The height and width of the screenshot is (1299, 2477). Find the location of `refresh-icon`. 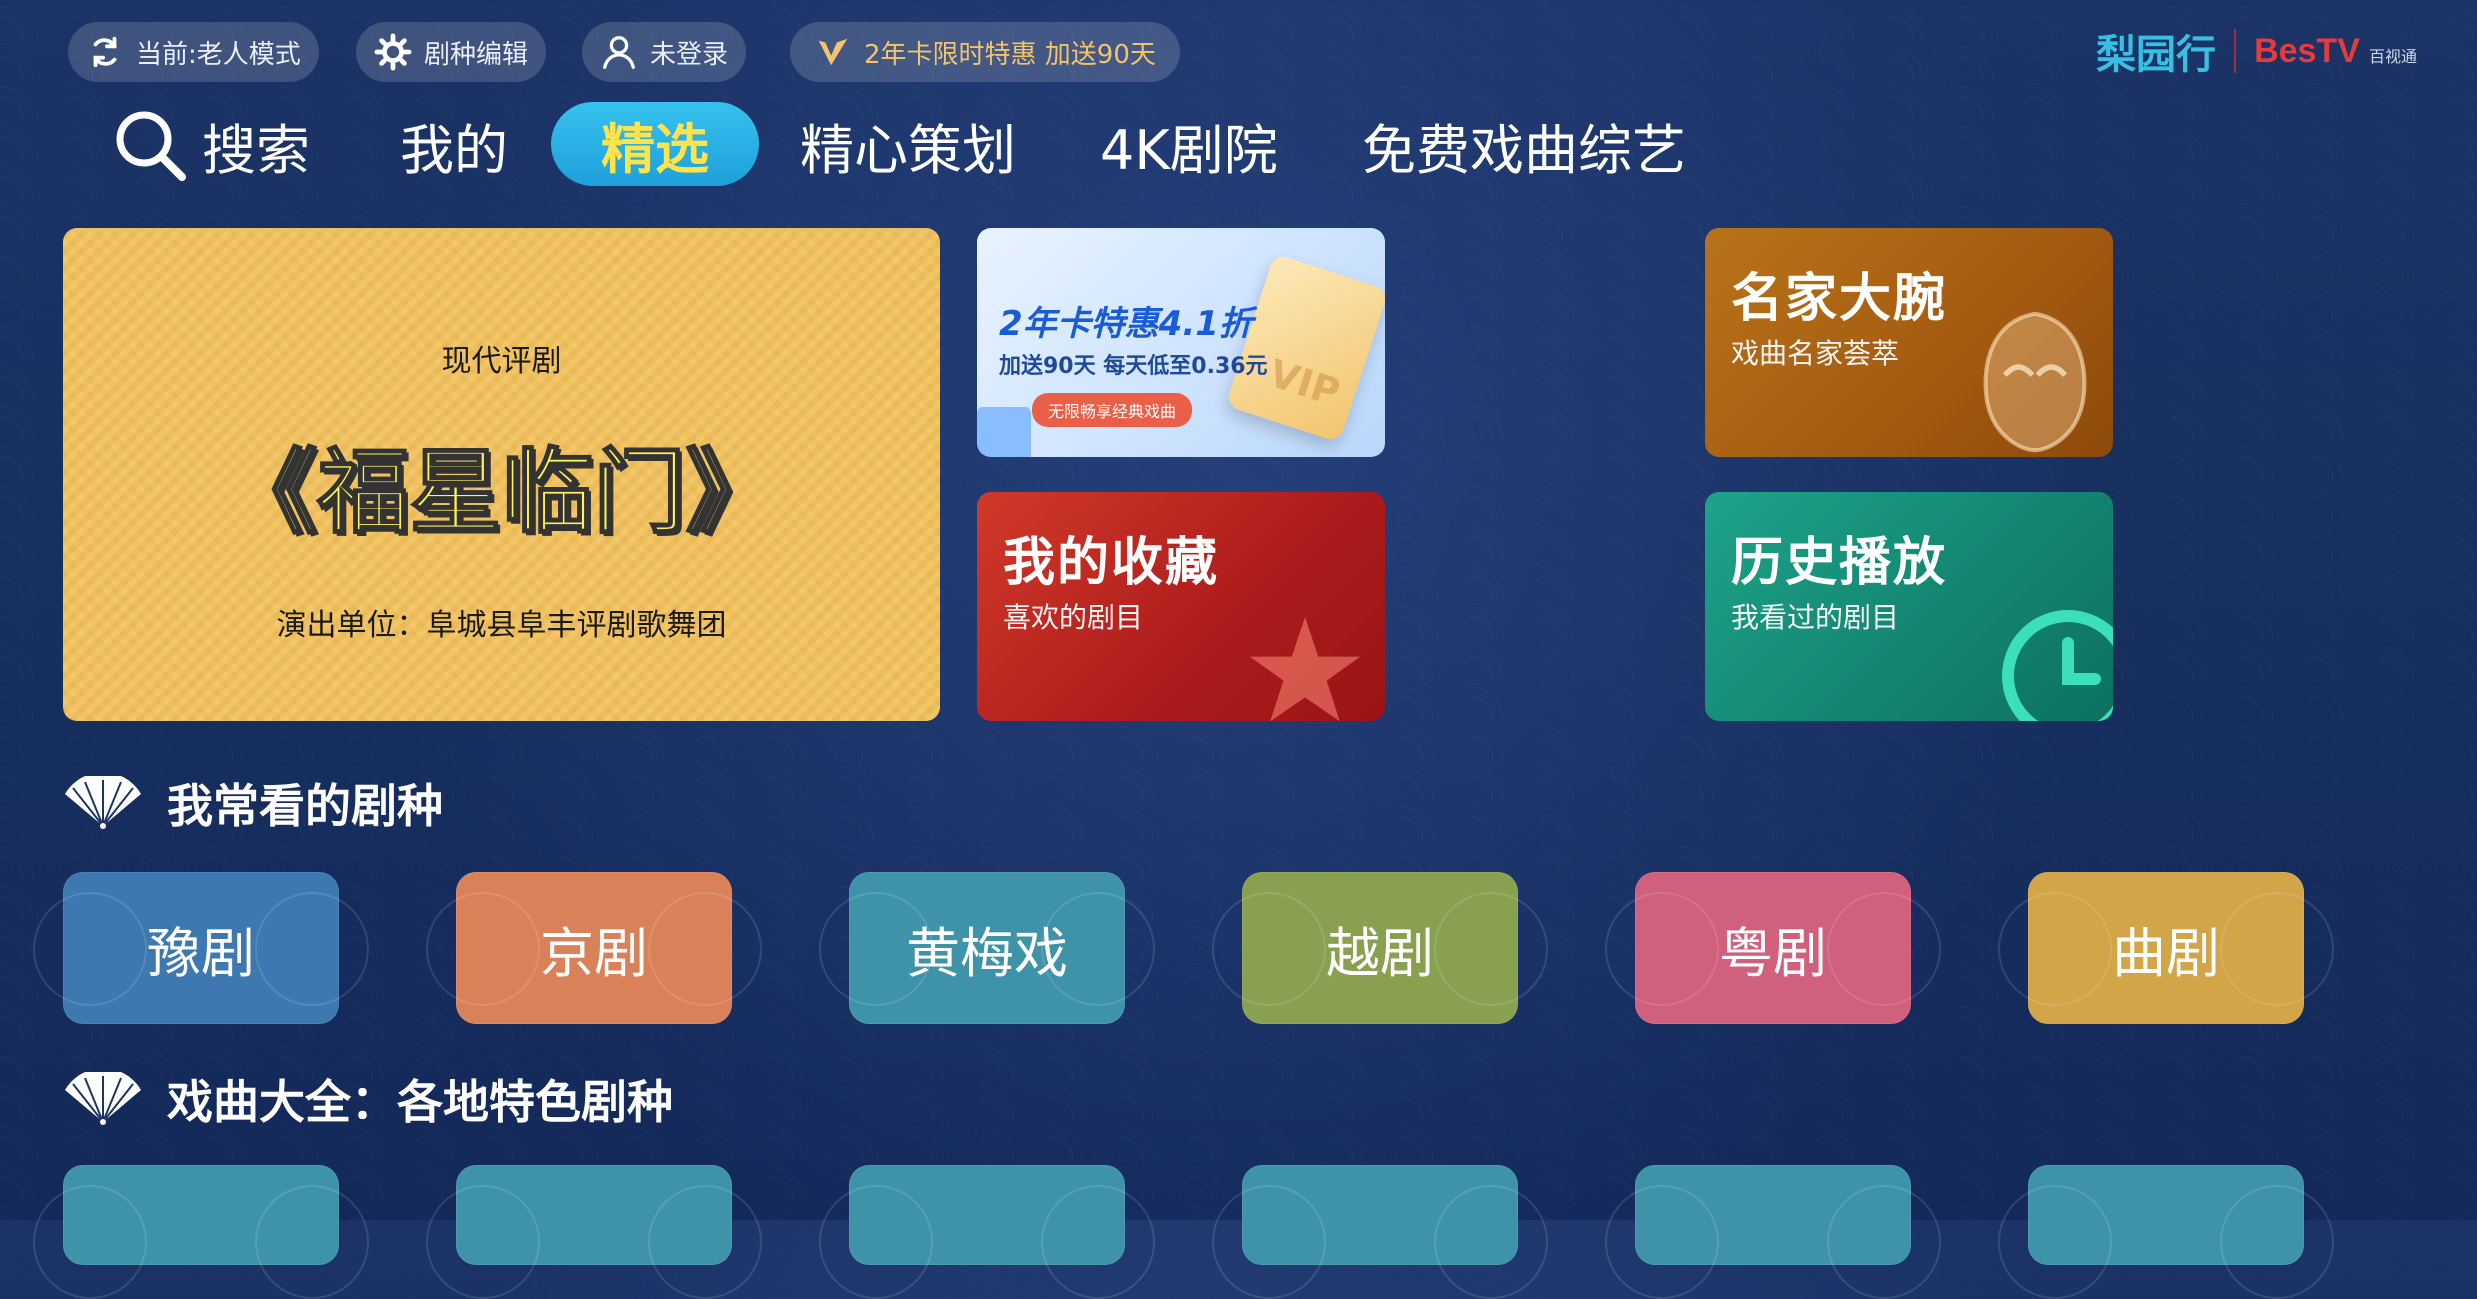

refresh-icon is located at coordinates (105, 52).